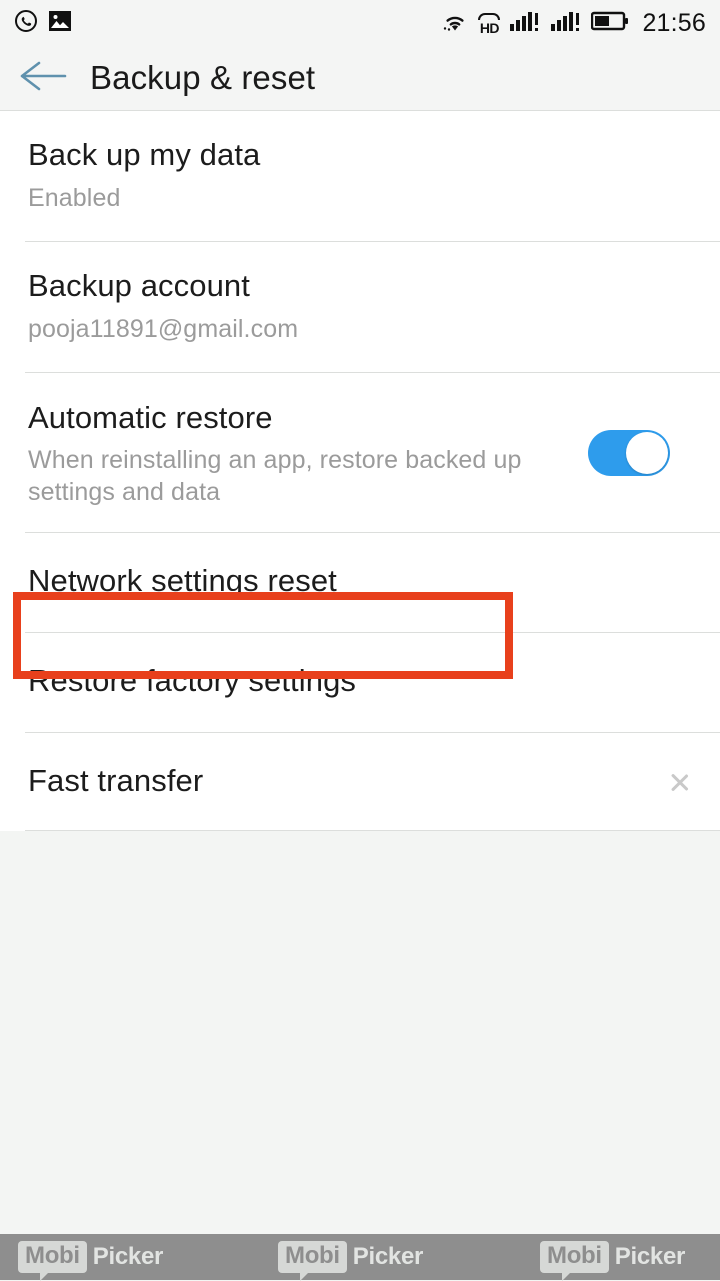 The height and width of the screenshot is (1281, 720). What do you see at coordinates (360, 582) in the screenshot?
I see `list-item-network-settings-reset: Network settings reset` at bounding box center [360, 582].